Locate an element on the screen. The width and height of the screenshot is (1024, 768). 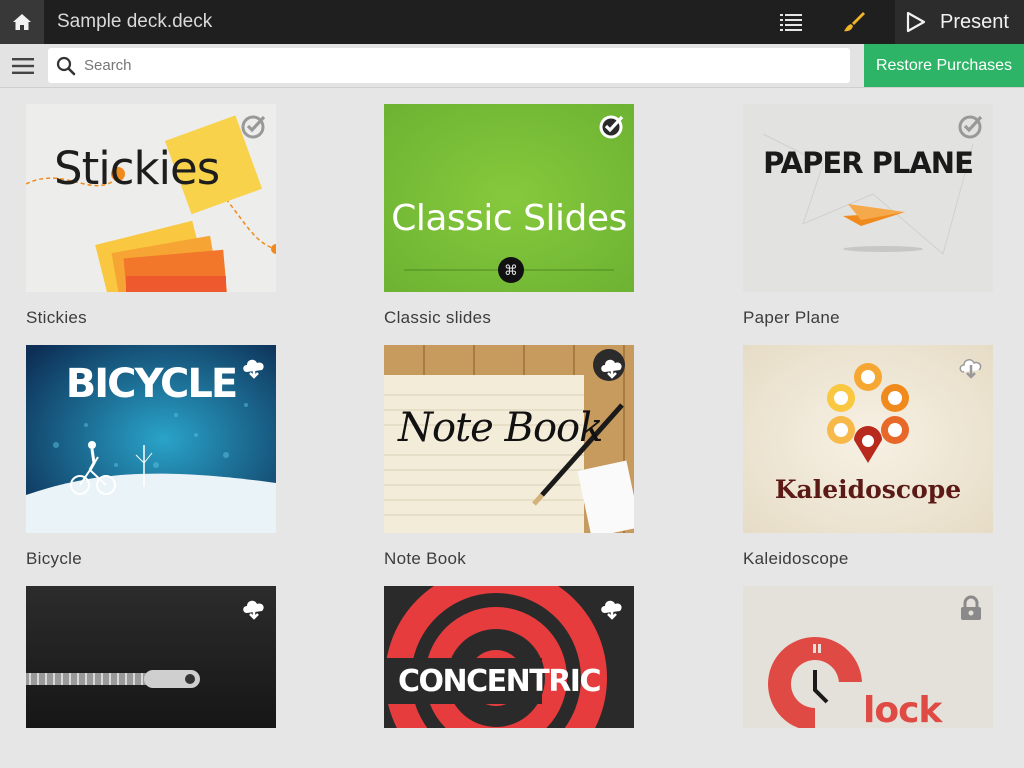
theme-thumbnail: CONCENTRIC is located at coordinates (509, 657).